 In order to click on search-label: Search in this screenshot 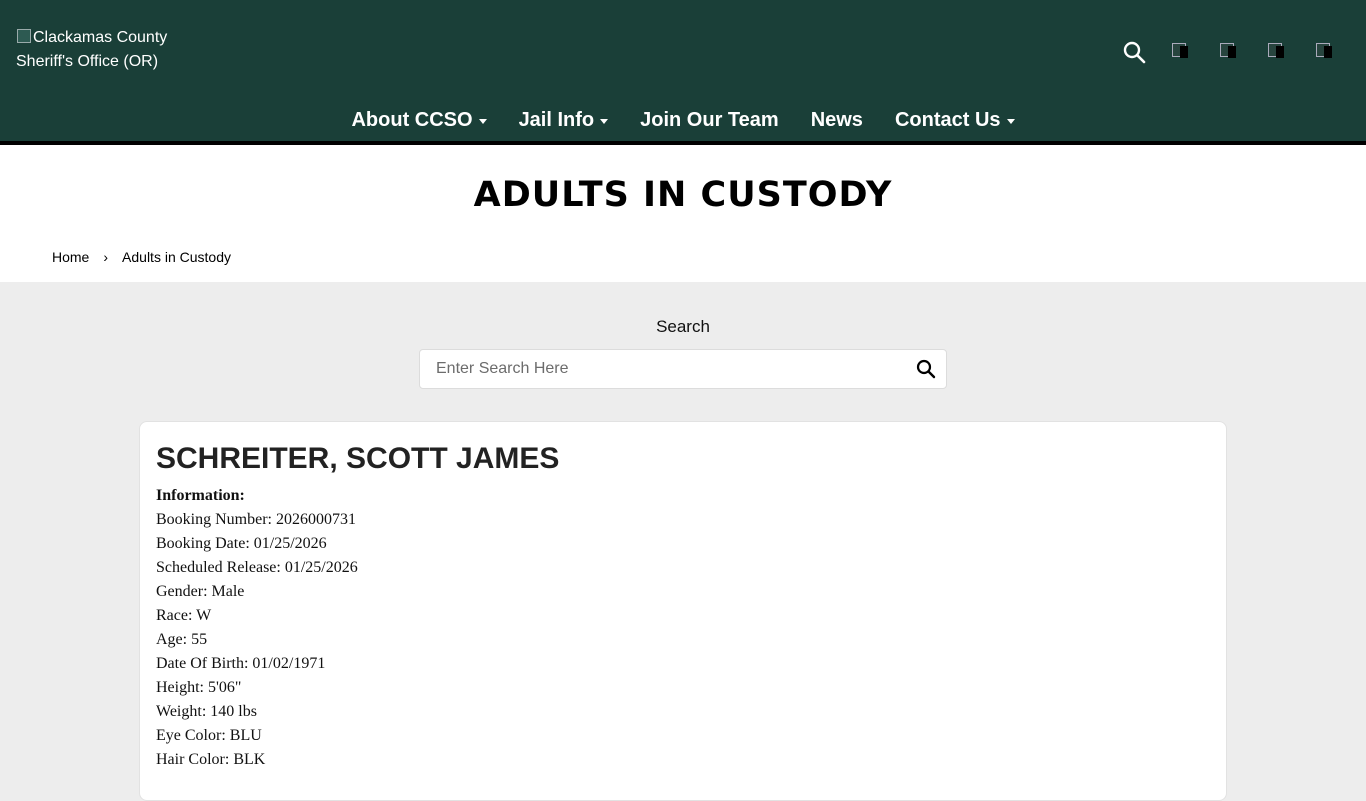, I will do `click(683, 326)`.